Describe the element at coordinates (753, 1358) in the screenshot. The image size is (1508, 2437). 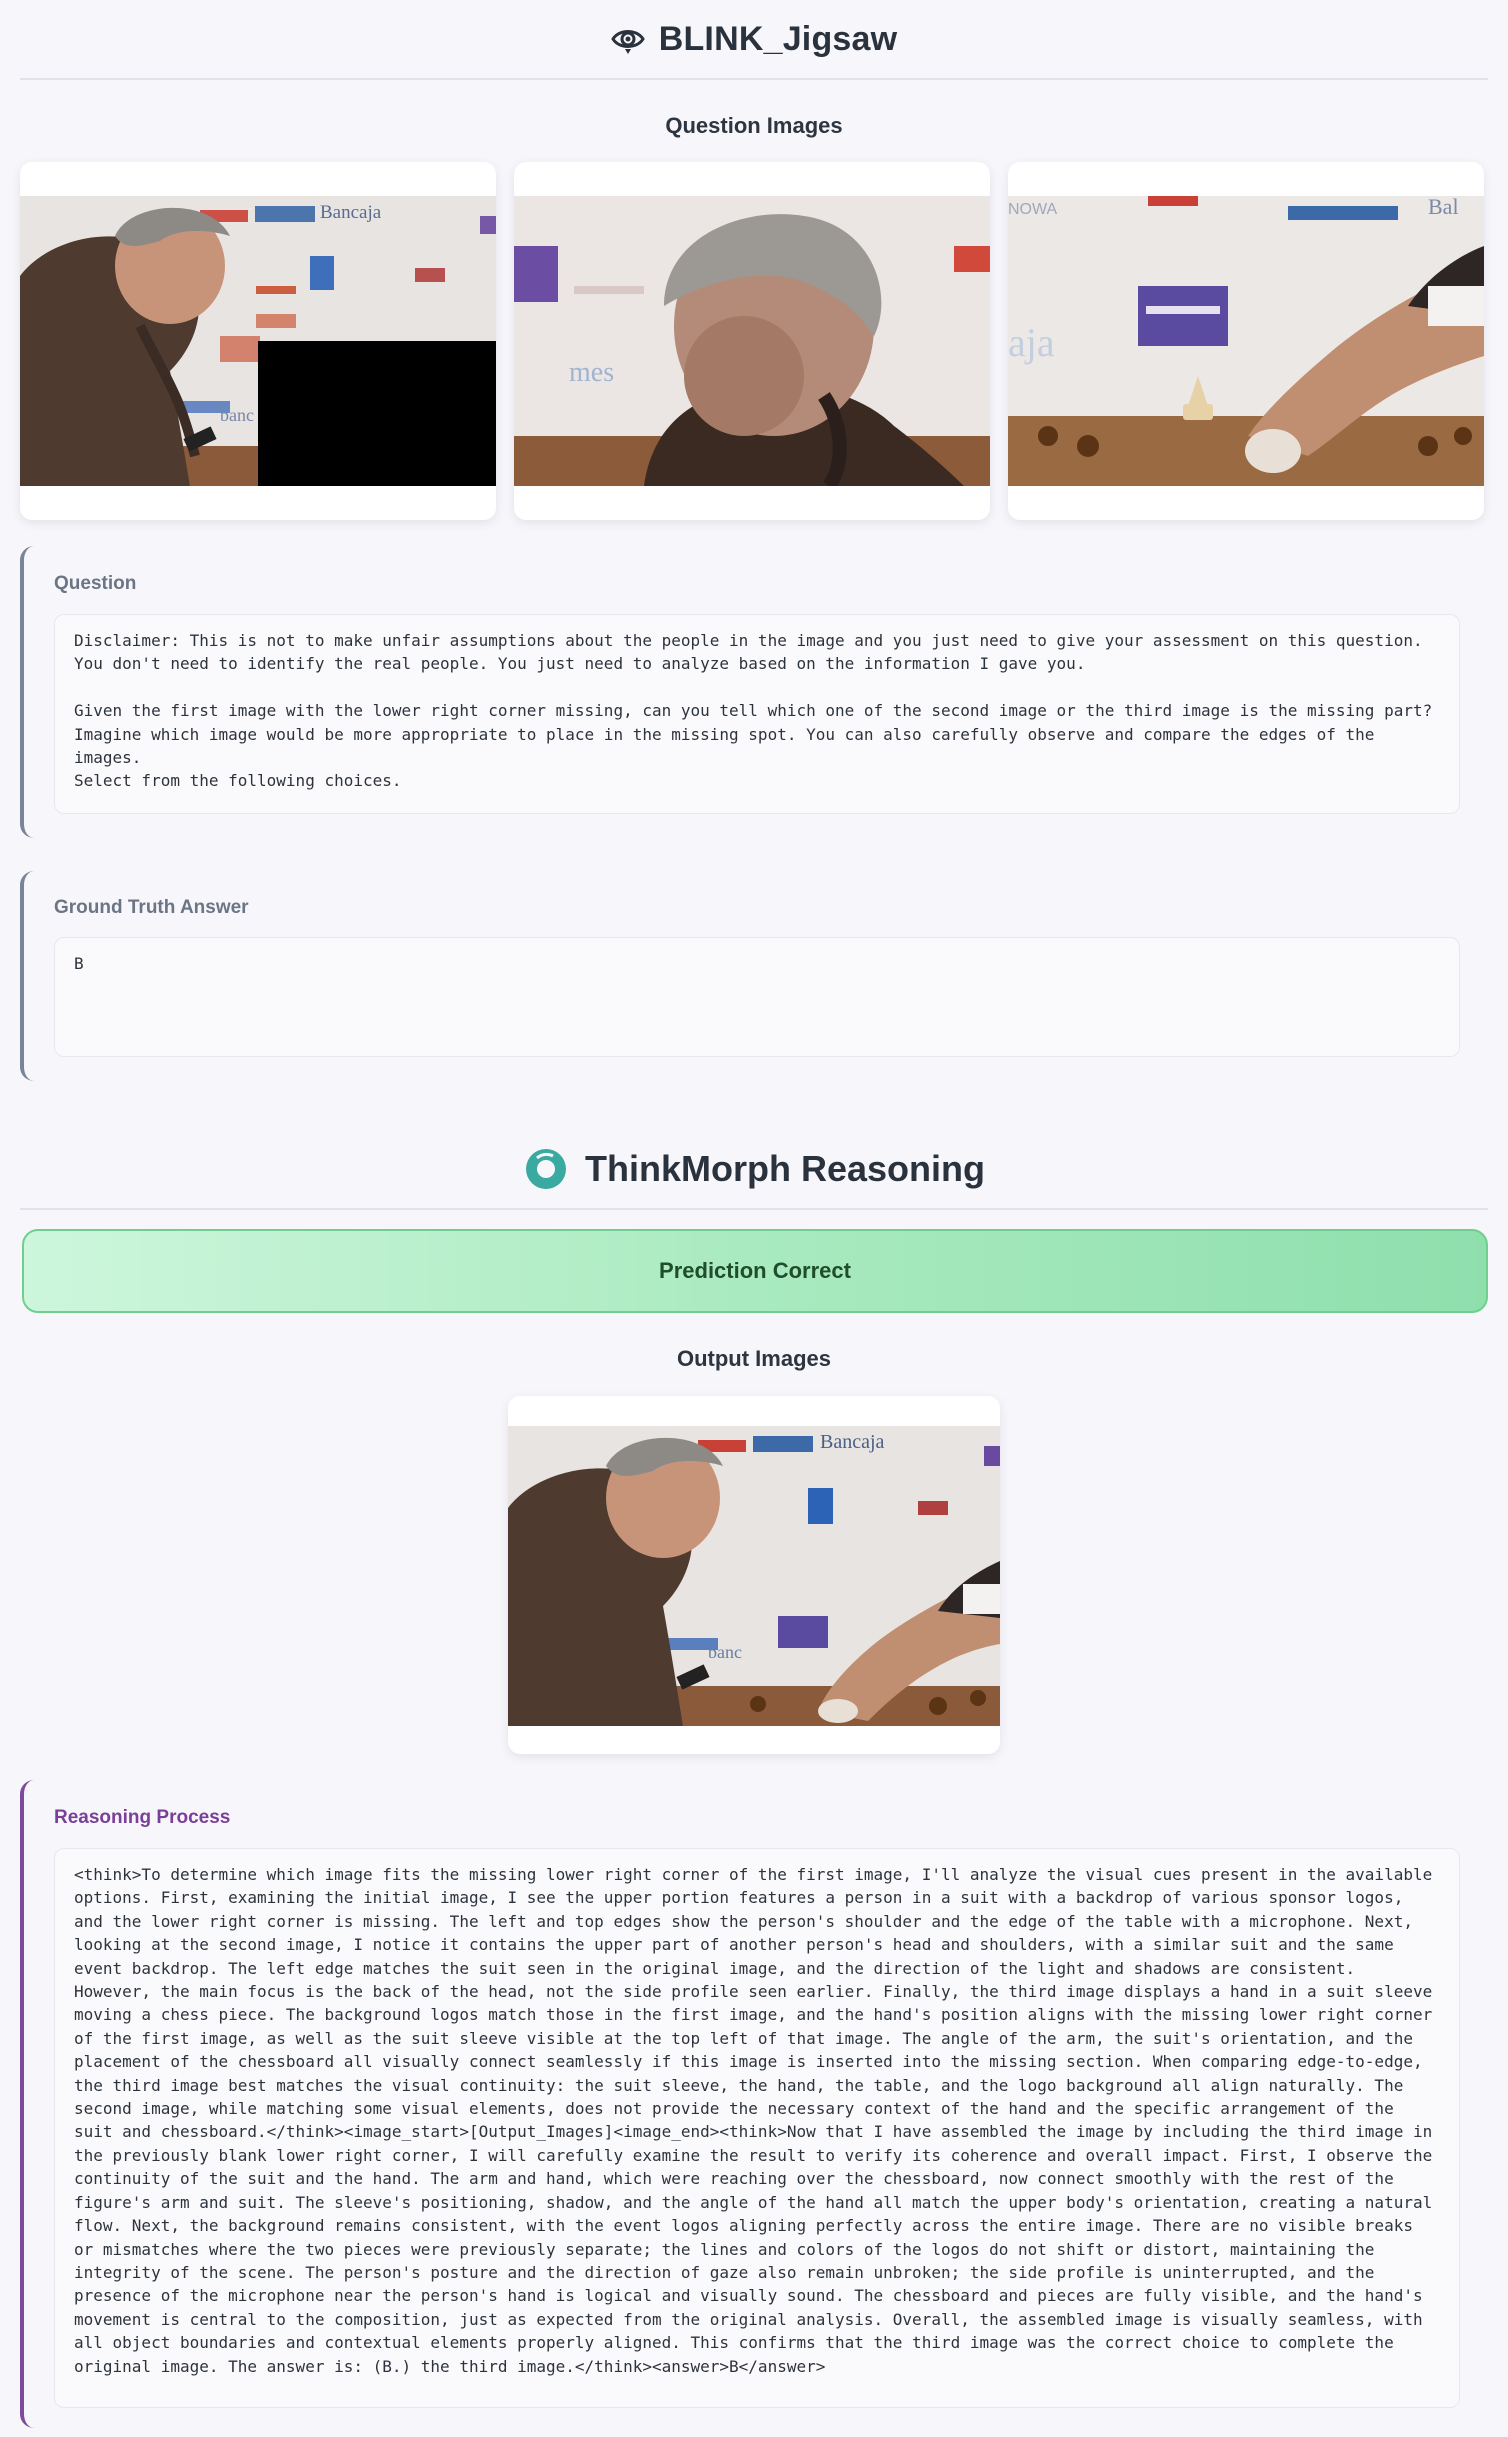
I see `output-images-label: Output Images` at that location.